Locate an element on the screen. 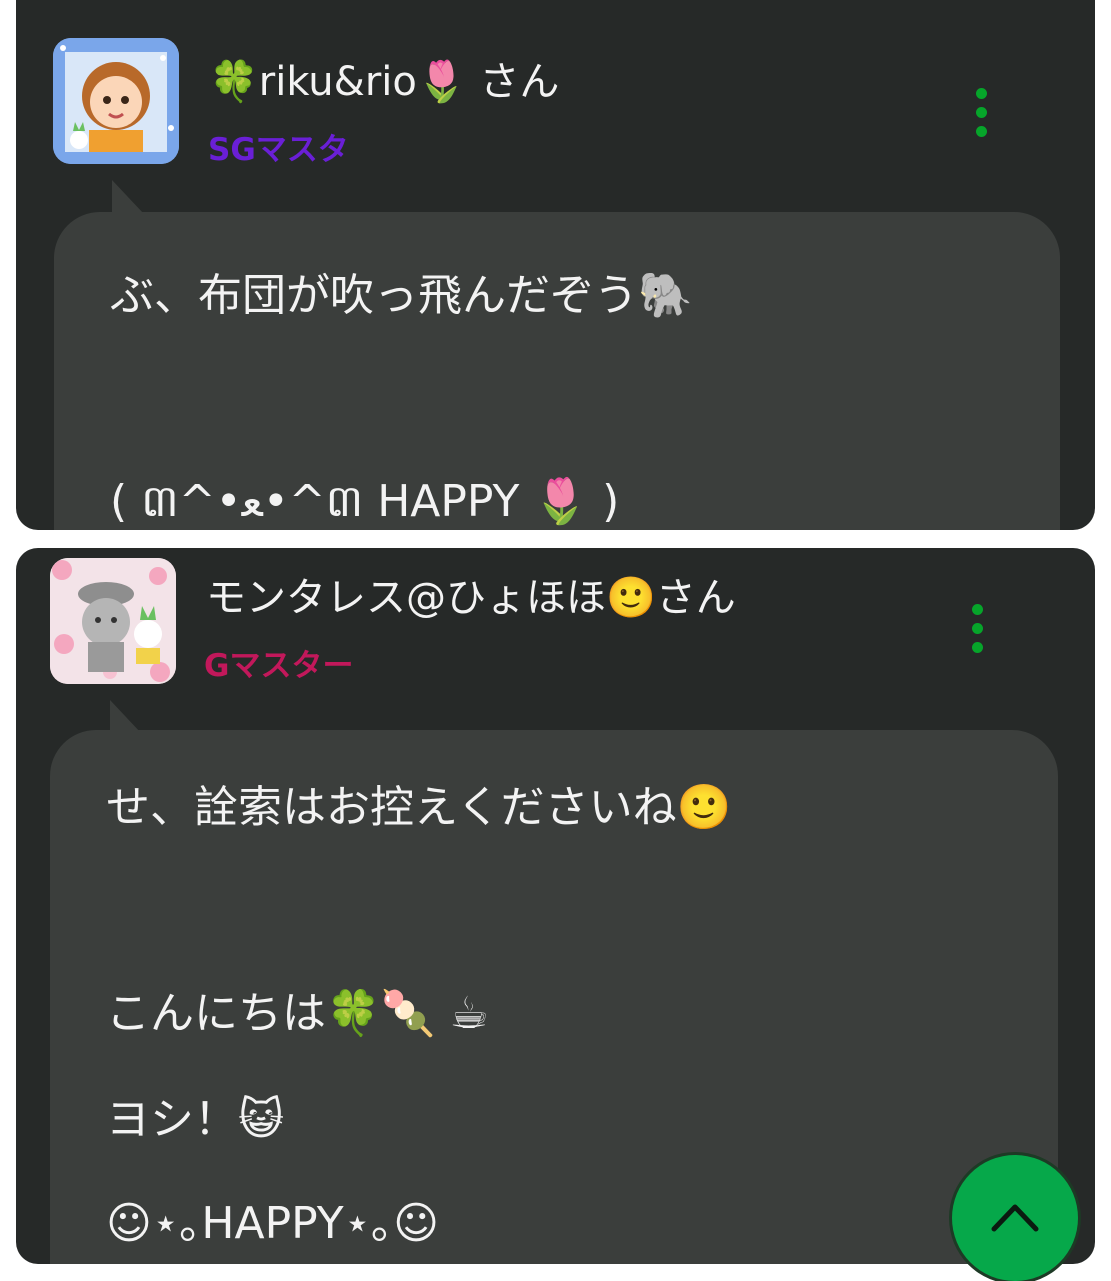 Image resolution: width=1111 pixels, height=1281 pixels. scroll-to-top-button is located at coordinates (1015, 1218).